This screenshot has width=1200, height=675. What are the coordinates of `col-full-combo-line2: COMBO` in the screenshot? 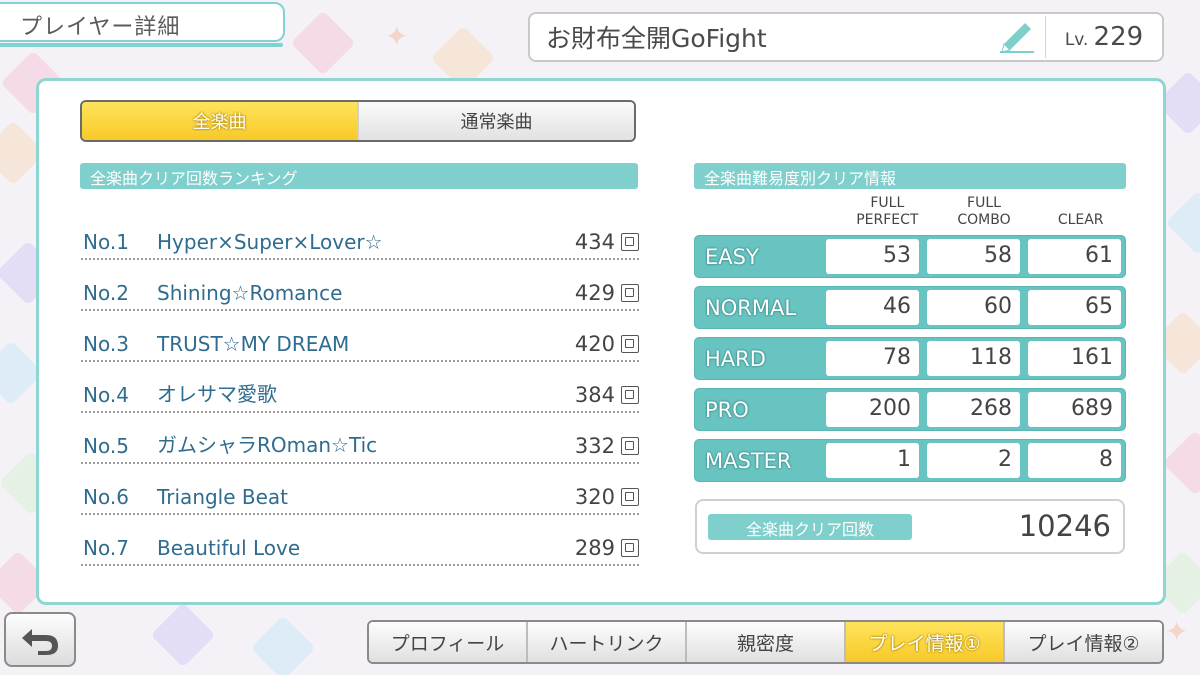 It's located at (984, 220).